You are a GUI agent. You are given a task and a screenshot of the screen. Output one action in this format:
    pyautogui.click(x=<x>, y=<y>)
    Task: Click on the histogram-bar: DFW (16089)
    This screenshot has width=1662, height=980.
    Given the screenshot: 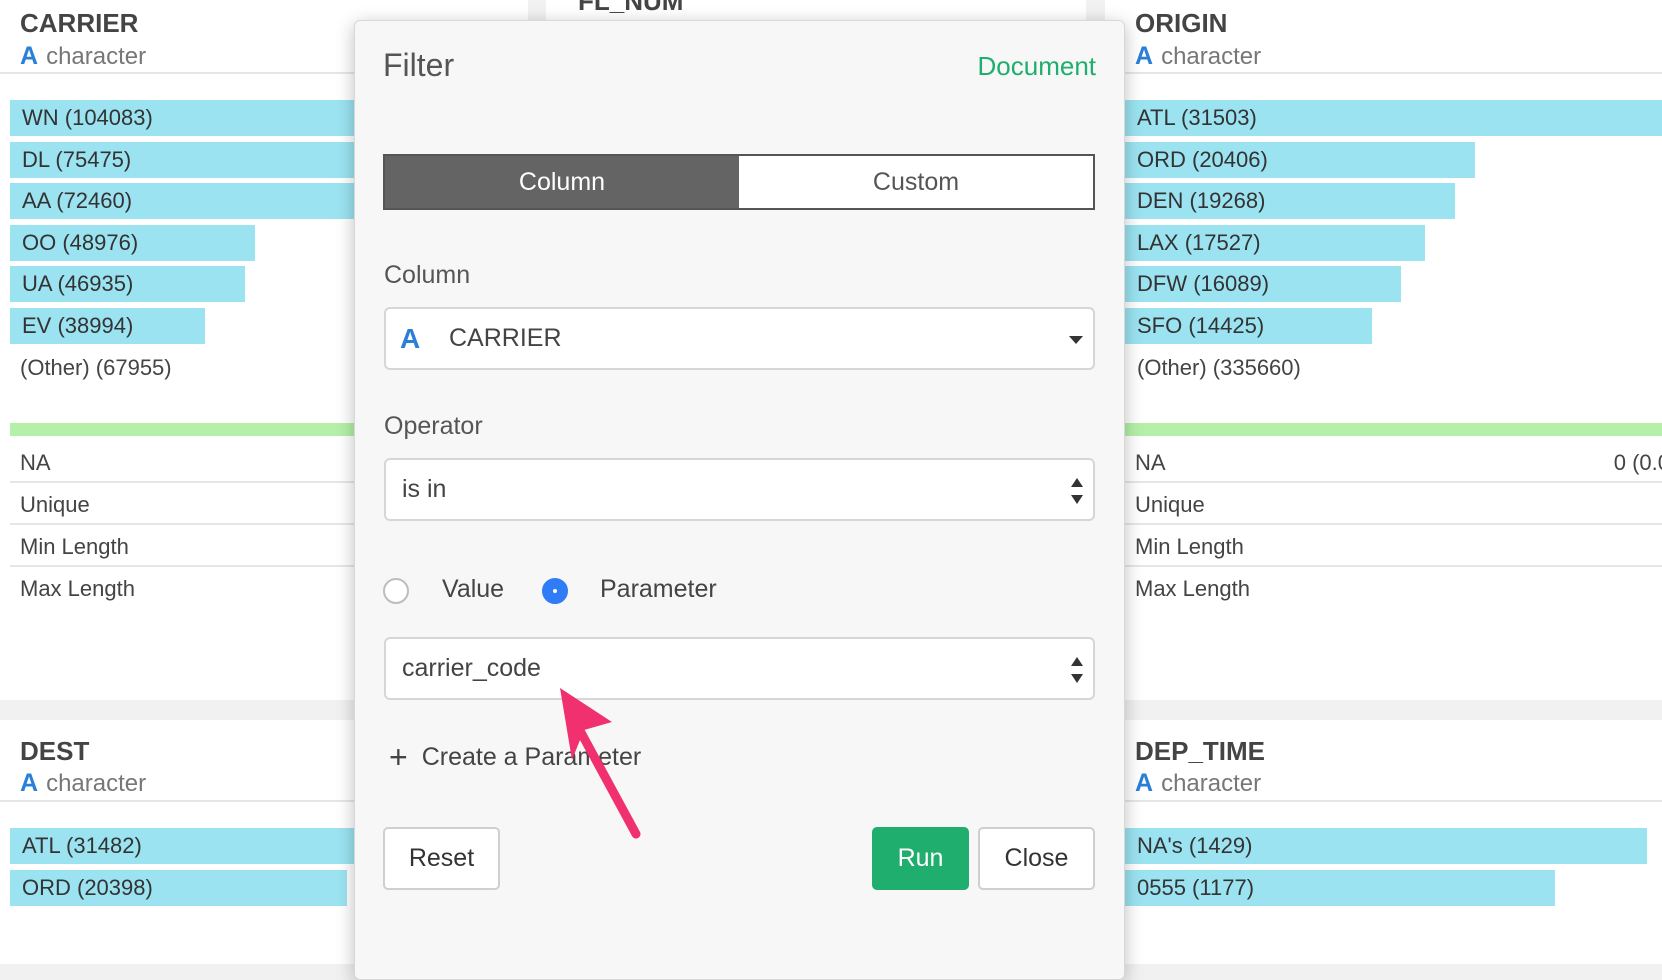 What is the action you would take?
    pyautogui.click(x=1263, y=284)
    